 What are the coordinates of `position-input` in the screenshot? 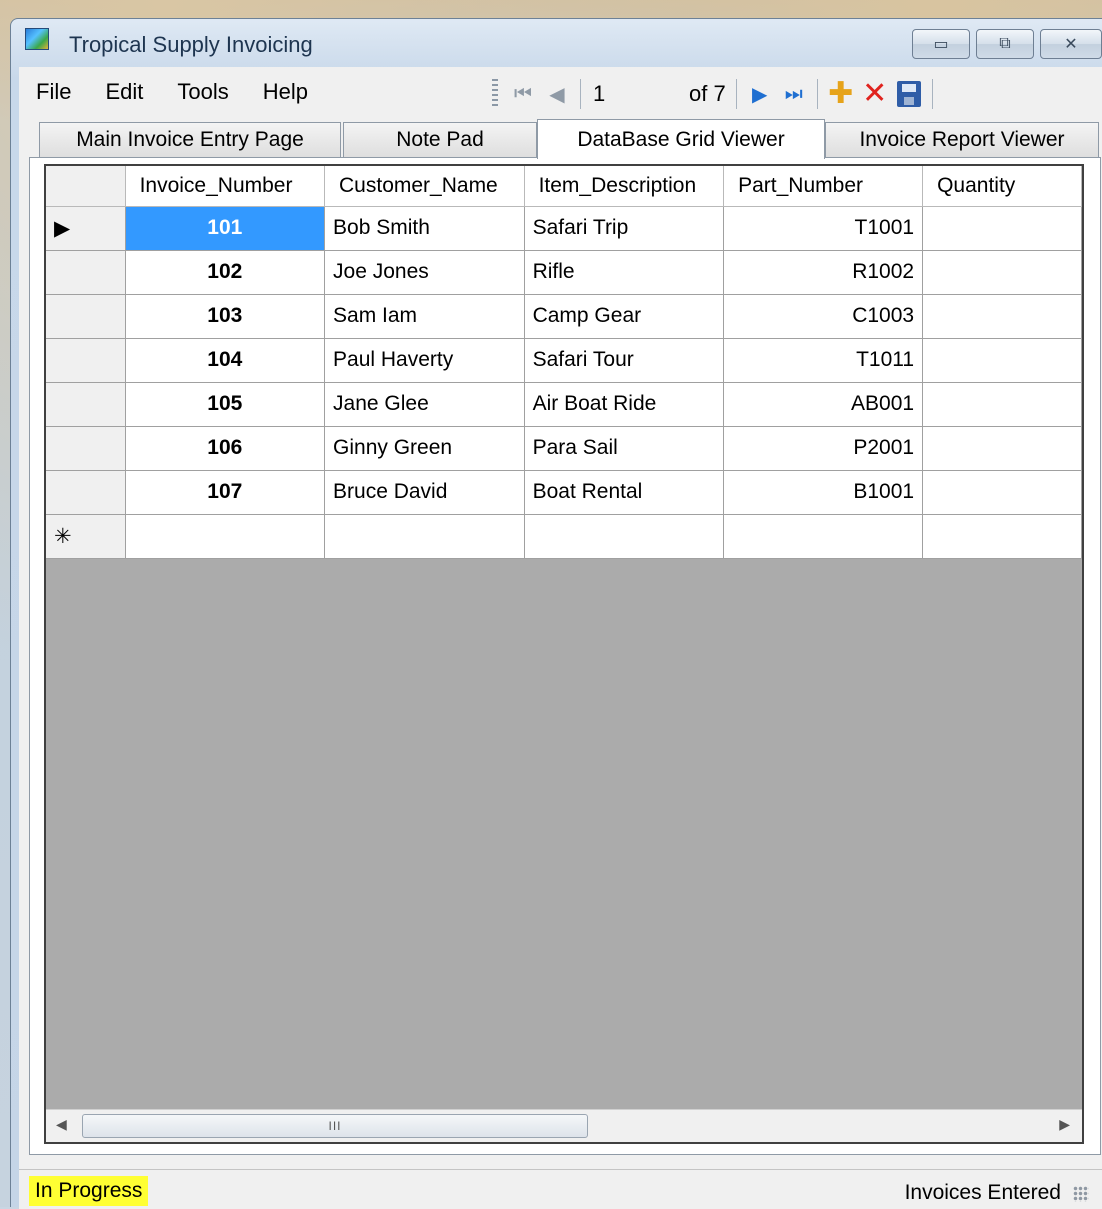 It's located at (635, 94).